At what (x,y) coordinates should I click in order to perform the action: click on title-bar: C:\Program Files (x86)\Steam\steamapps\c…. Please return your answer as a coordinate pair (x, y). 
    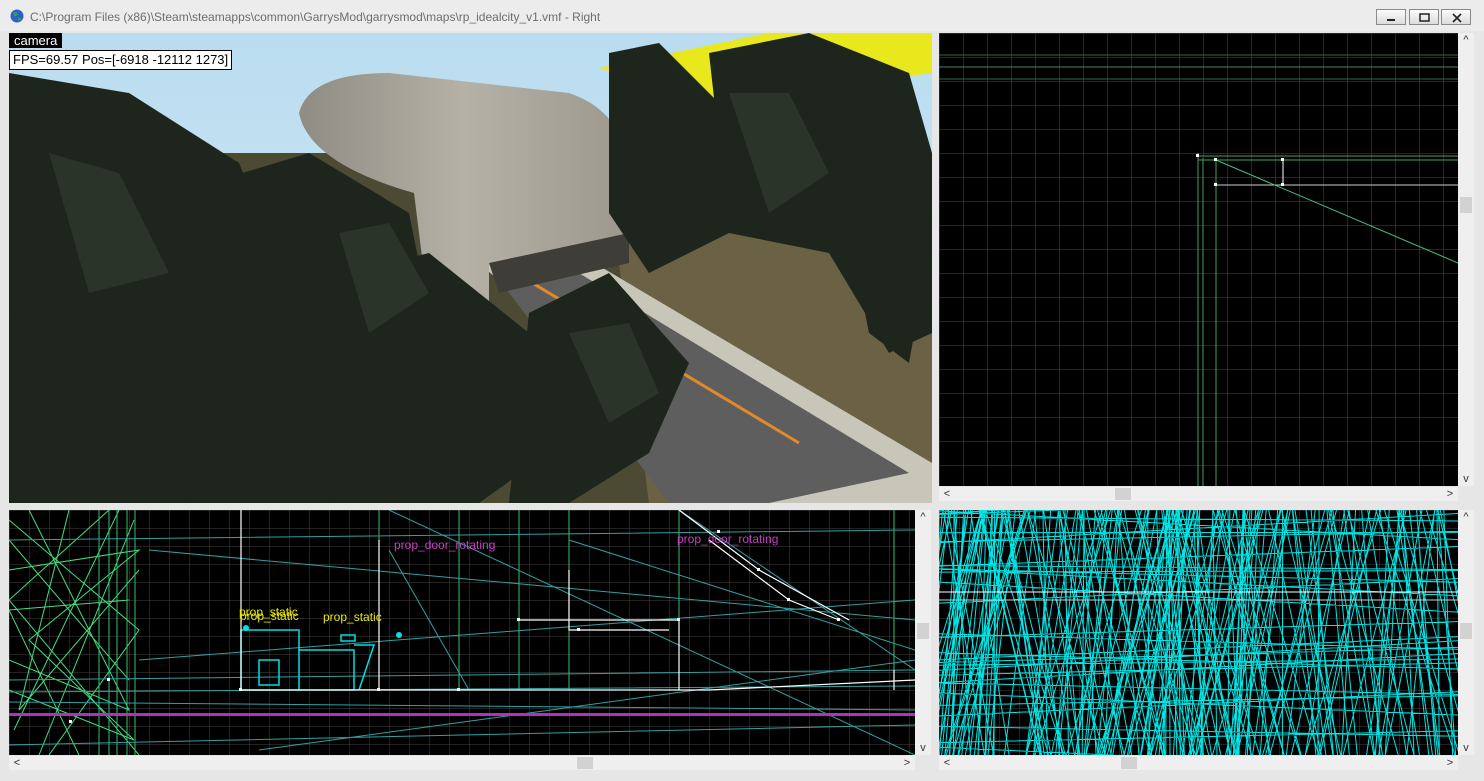
    Looking at the image, I should click on (742, 15).